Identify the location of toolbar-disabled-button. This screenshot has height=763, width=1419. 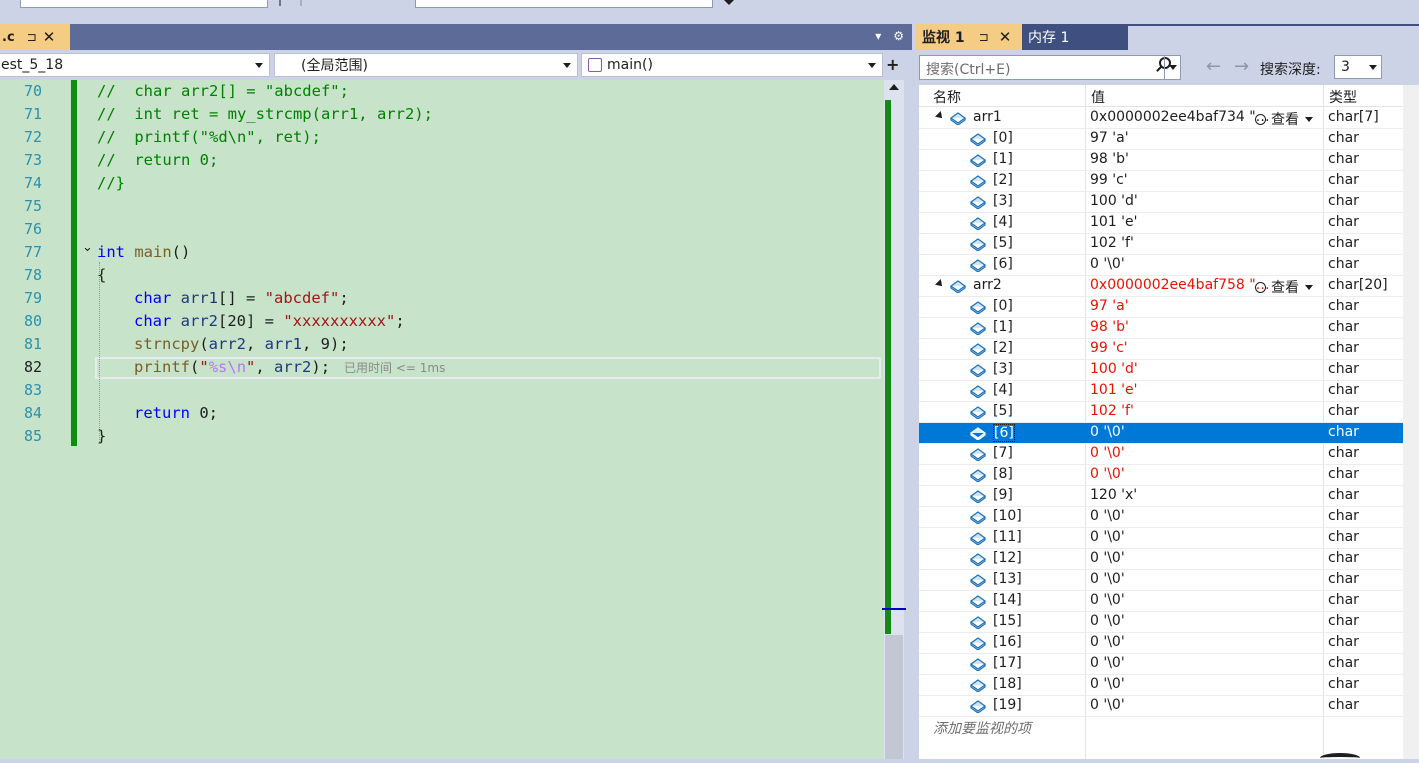
(307, 3).